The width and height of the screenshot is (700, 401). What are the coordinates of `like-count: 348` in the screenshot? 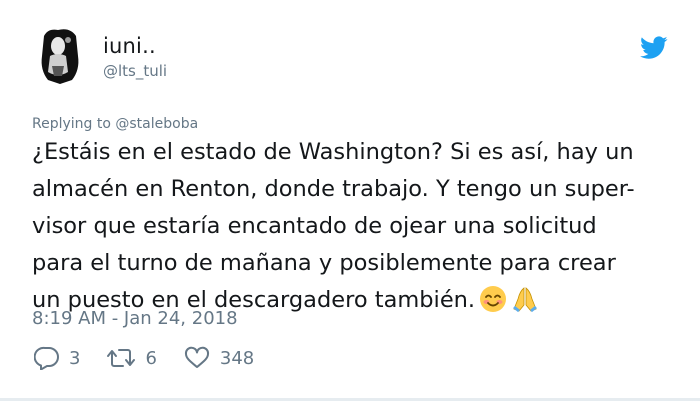 It's located at (237, 358).